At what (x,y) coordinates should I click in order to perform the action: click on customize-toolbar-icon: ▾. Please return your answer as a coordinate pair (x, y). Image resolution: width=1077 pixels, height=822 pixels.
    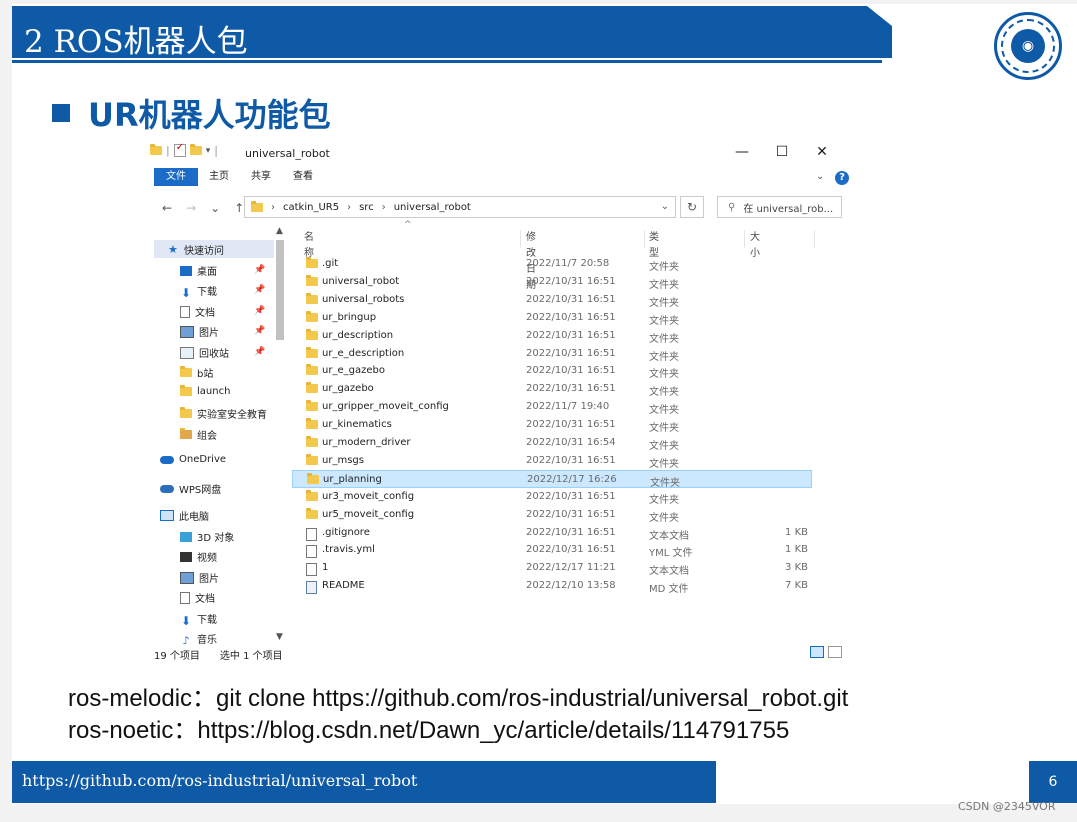
    Looking at the image, I should click on (208, 151).